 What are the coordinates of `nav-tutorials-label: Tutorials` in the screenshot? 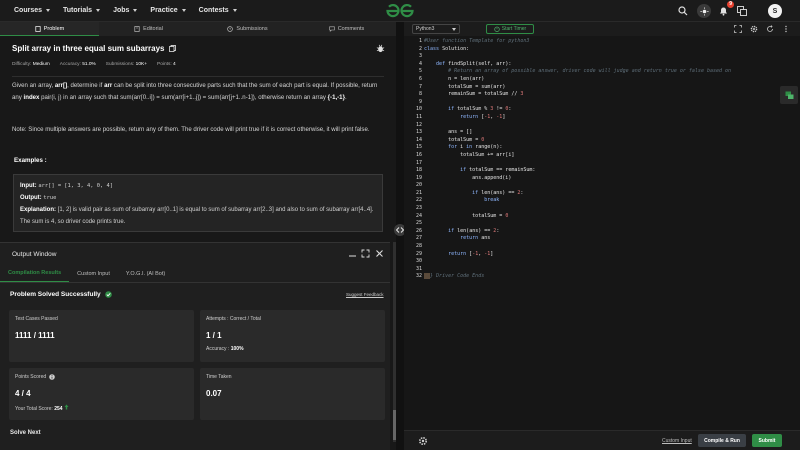 It's located at (78, 10).